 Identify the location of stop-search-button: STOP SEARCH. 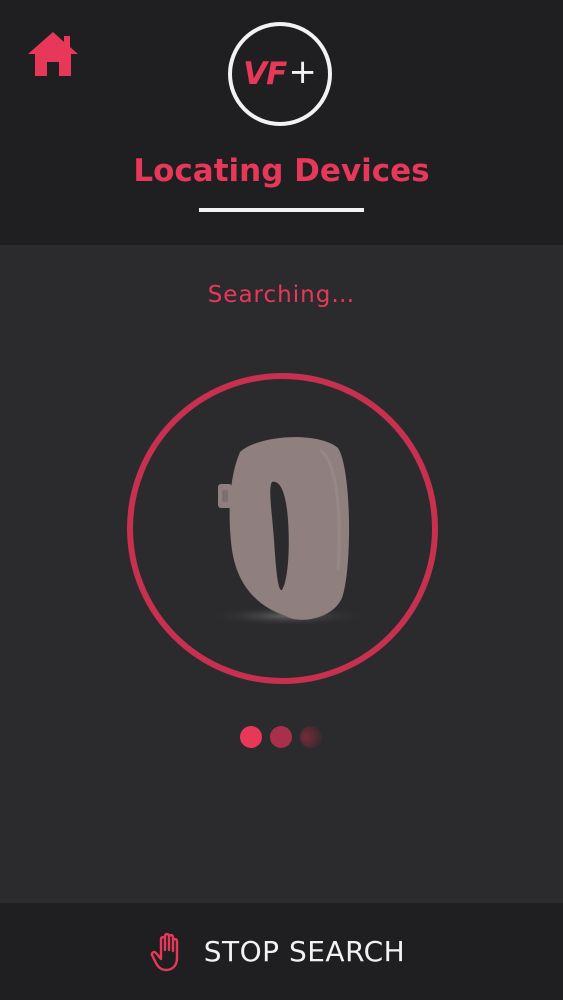
(281, 951).